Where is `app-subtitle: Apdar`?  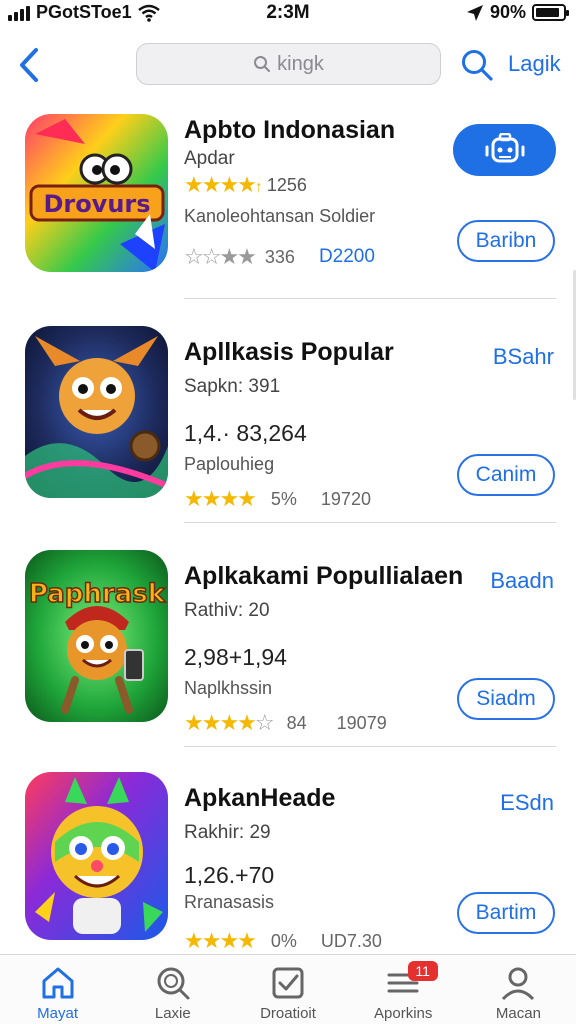 app-subtitle: Apdar is located at coordinates (209, 158).